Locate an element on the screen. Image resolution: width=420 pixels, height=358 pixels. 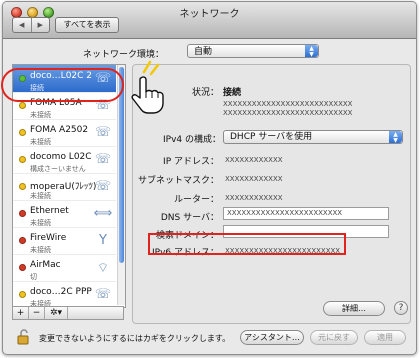
help-button: ? is located at coordinates (401, 308).